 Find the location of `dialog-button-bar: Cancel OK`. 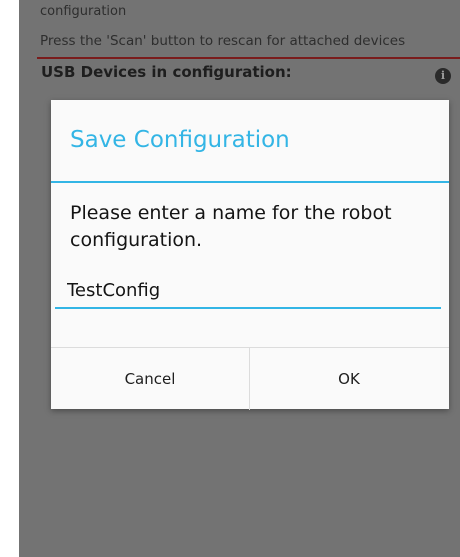

dialog-button-bar: Cancel OK is located at coordinates (250, 378).